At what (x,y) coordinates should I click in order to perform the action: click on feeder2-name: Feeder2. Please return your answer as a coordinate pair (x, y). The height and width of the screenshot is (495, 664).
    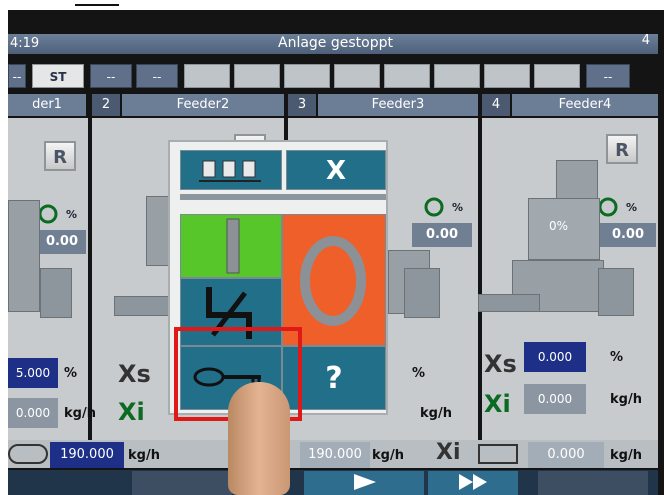
    Looking at the image, I should click on (203, 105).